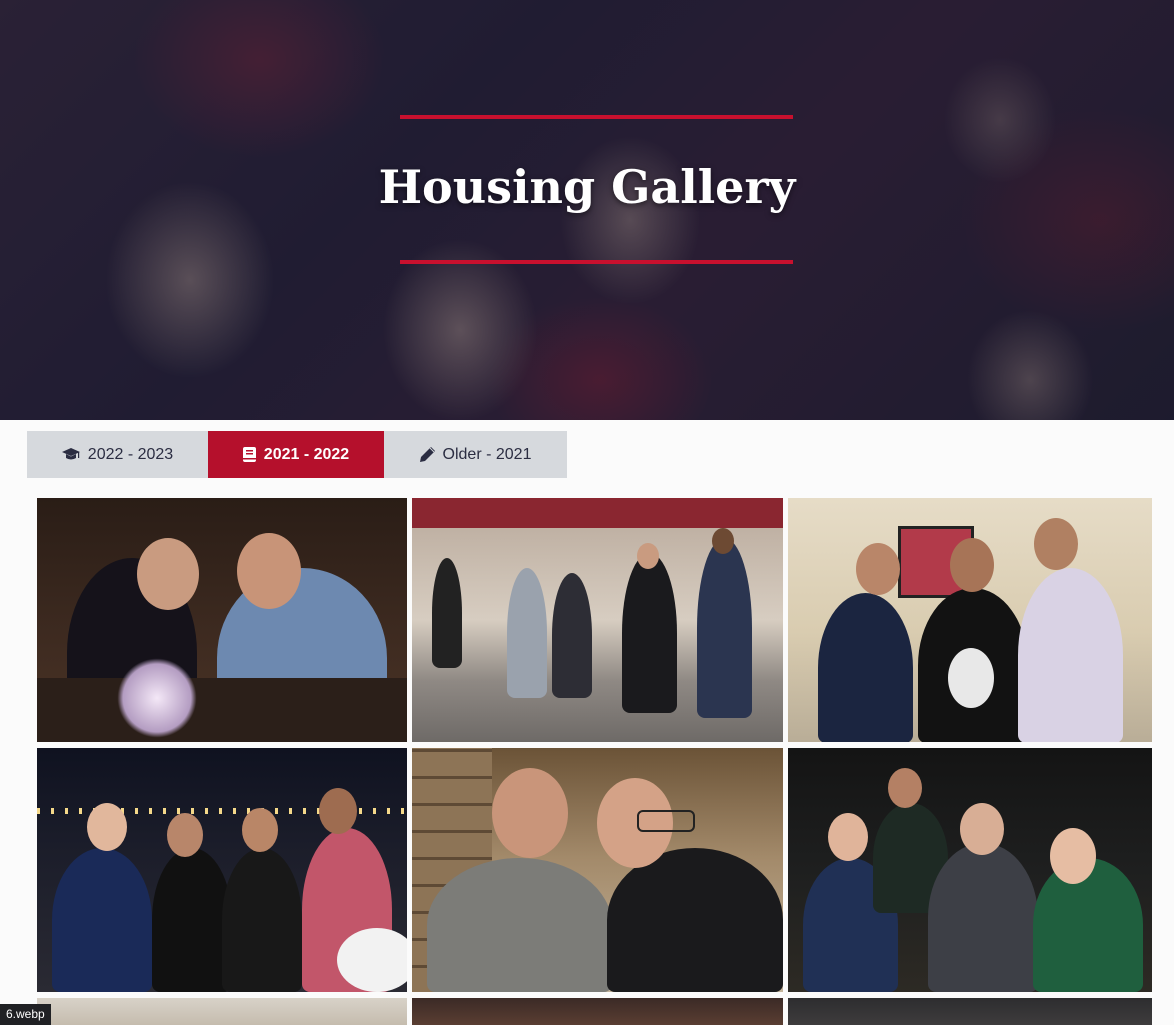 The image size is (1174, 1025). I want to click on tab-2022-2023: 2022 - 2023, so click(117, 454).